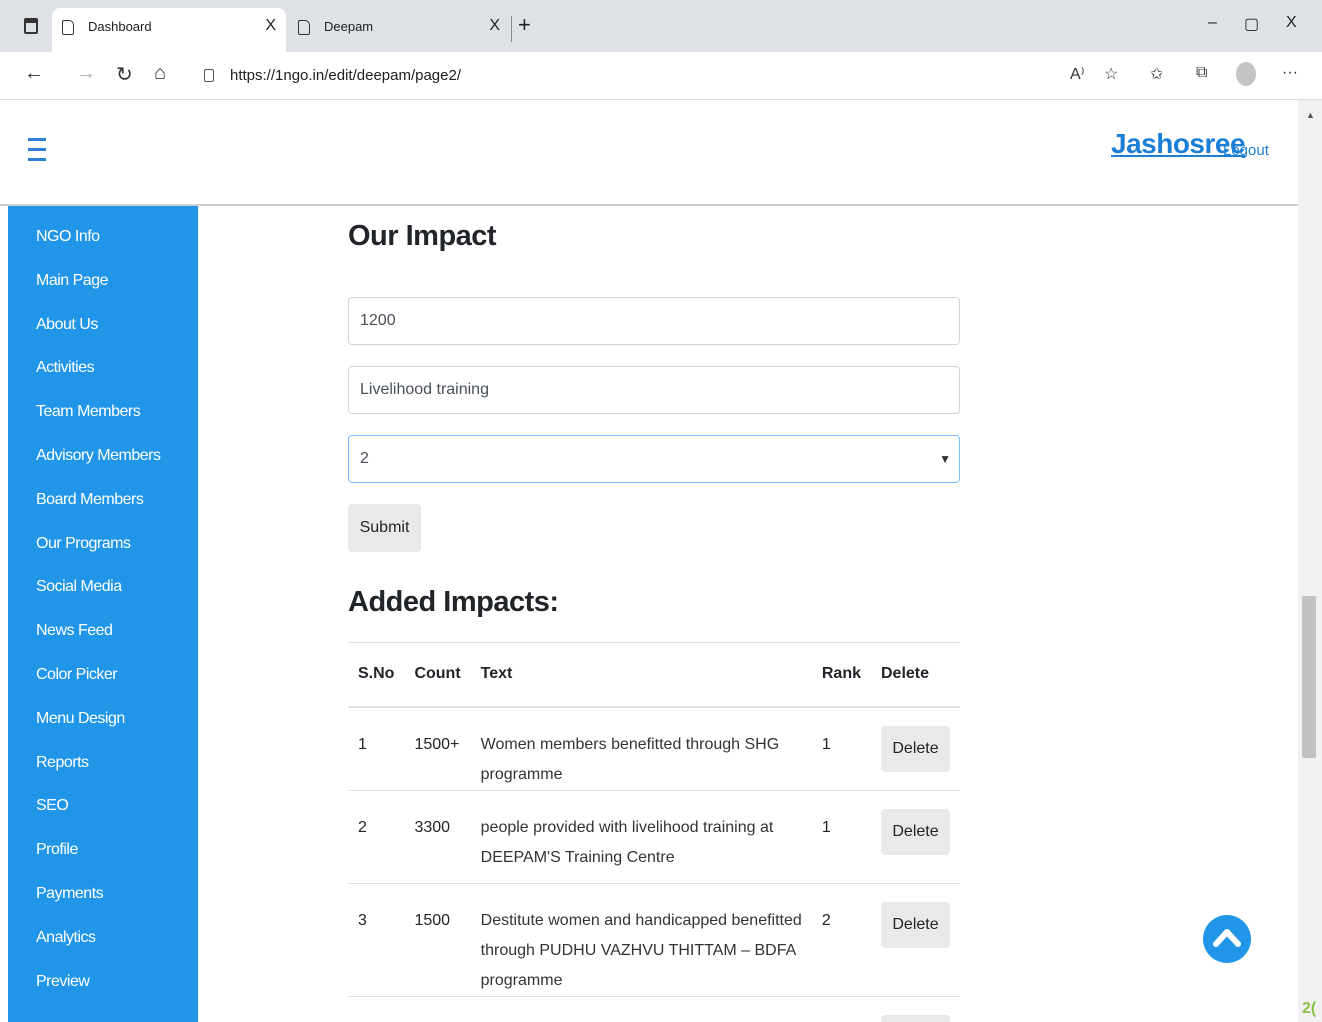 This screenshot has height=1022, width=1322. Describe the element at coordinates (103, 554) in the screenshot. I see `sidebar-item-our-programs: Our Programs` at that location.